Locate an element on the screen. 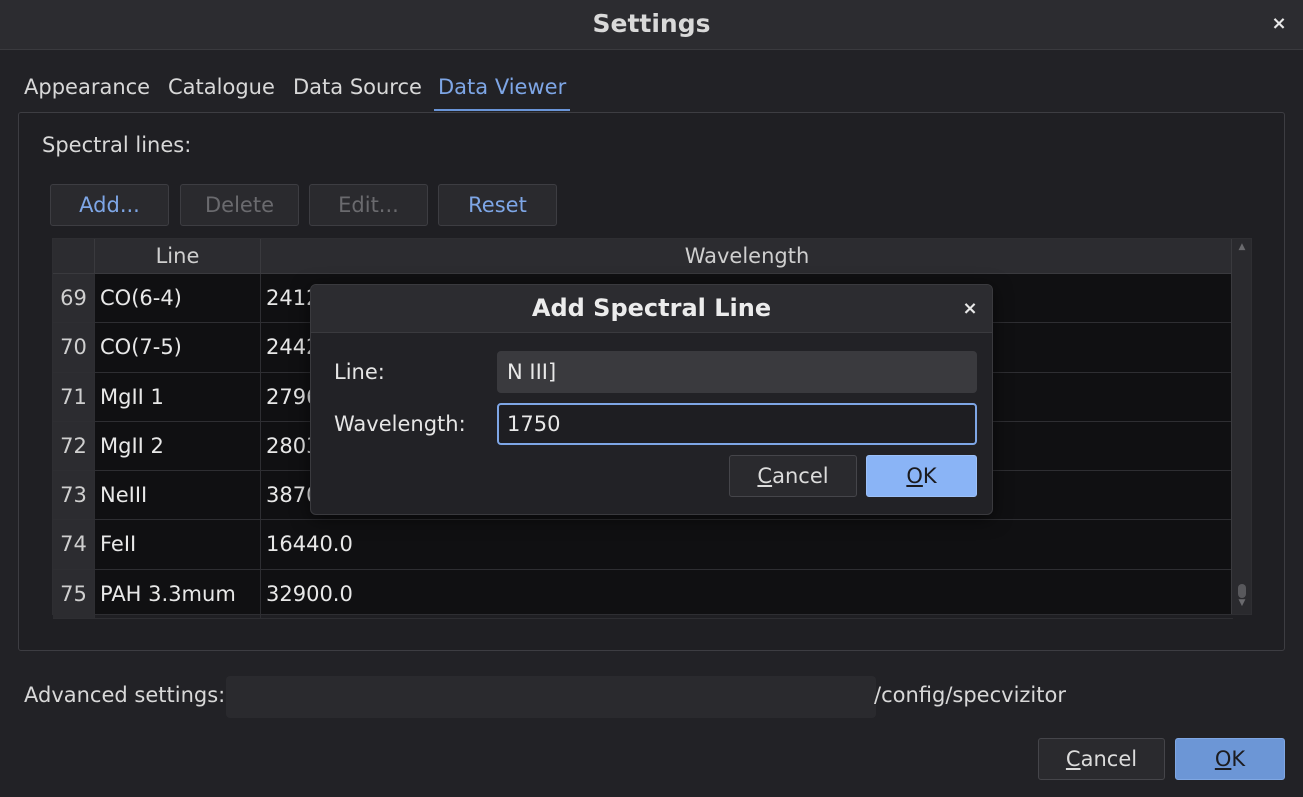 Image resolution: width=1303 pixels, height=797 pixels. line-cell: PAH 3.3mum is located at coordinates (177, 594).